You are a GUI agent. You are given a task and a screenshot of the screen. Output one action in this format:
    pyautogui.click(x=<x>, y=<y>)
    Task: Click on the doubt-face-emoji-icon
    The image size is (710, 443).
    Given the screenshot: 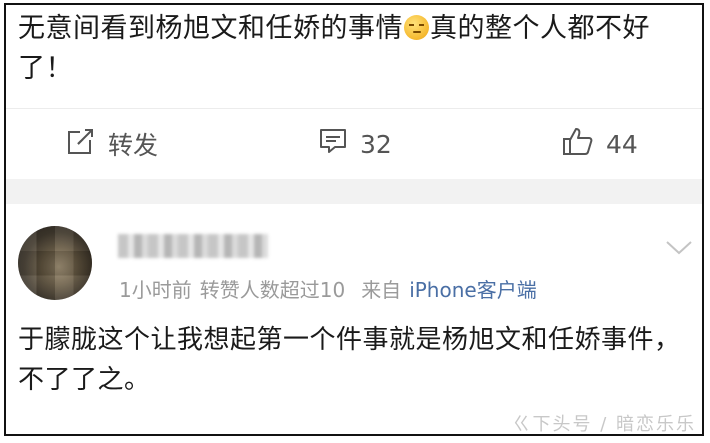 What is the action you would take?
    pyautogui.click(x=416, y=27)
    